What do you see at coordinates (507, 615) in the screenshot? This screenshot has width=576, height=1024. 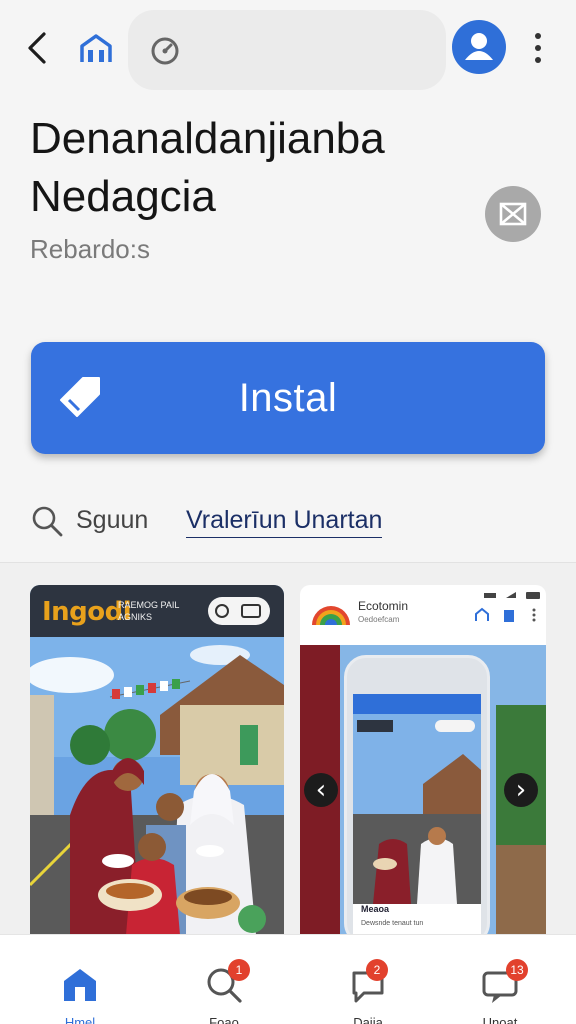 I see `screenshot-2-toolbar` at bounding box center [507, 615].